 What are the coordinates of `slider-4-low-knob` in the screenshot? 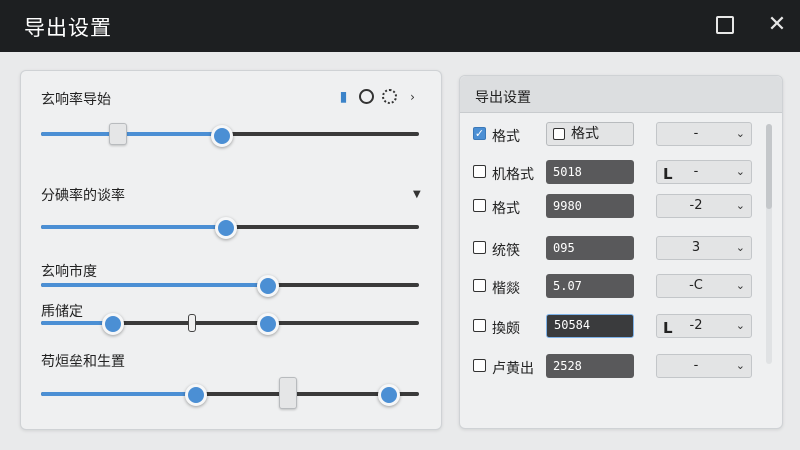 It's located at (112, 324).